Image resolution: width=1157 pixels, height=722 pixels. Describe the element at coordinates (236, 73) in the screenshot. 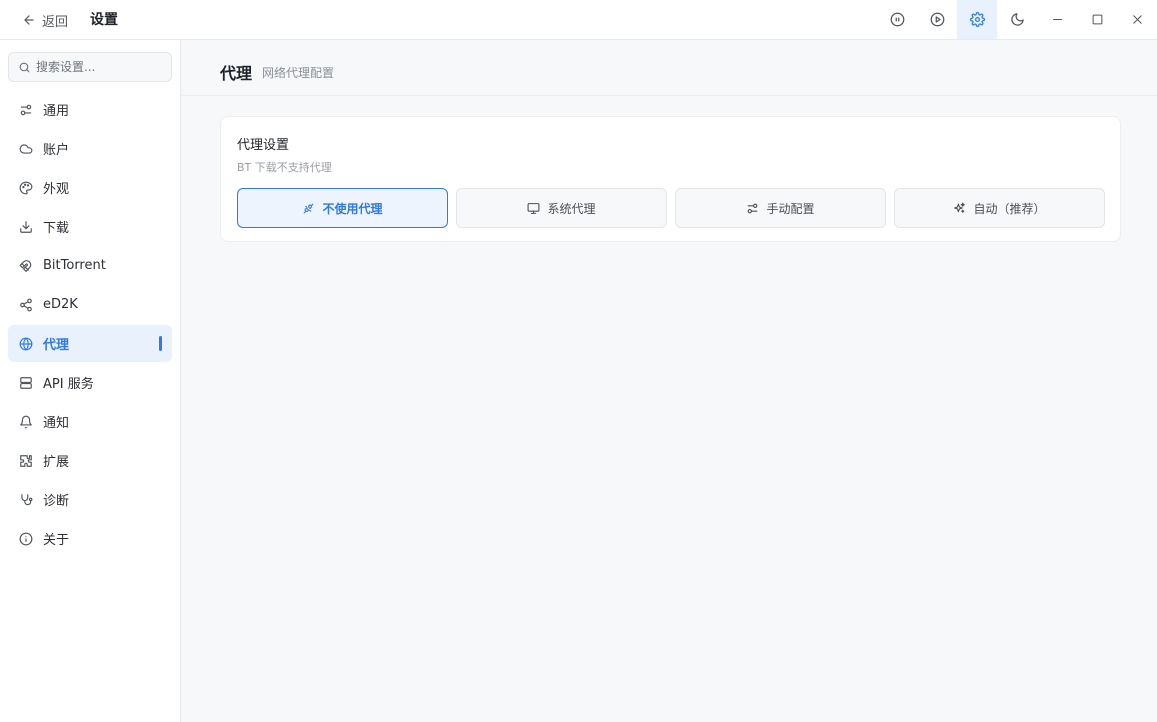

I see `page-title: 代理` at that location.